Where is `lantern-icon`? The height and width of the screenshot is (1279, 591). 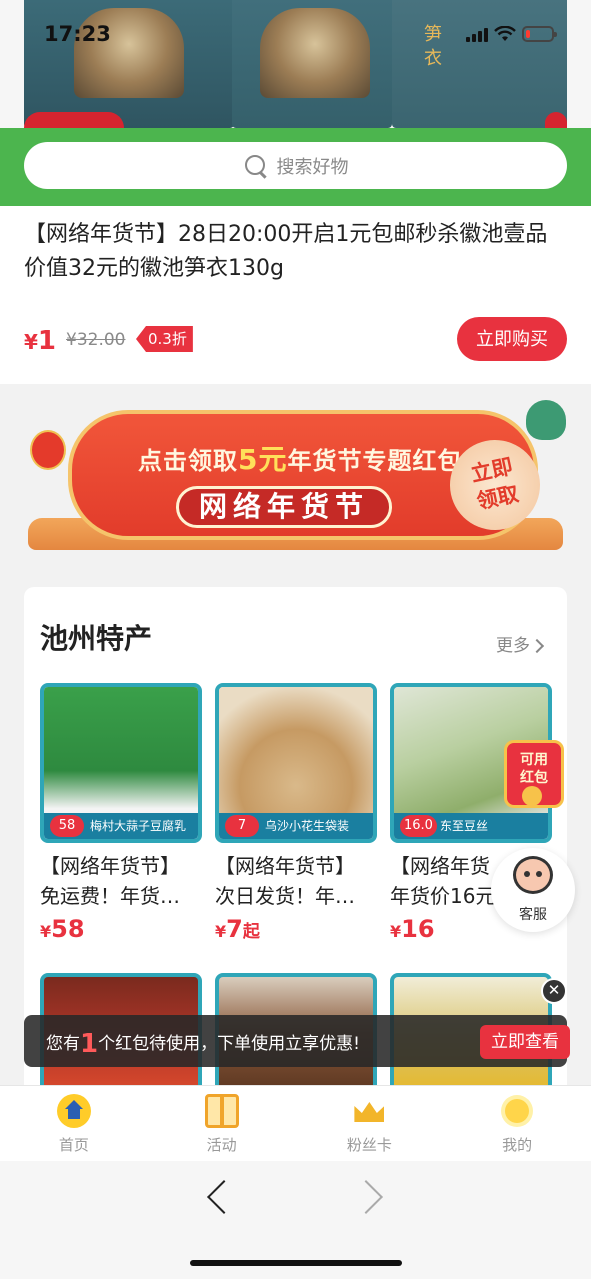
lantern-icon is located at coordinates (48, 450).